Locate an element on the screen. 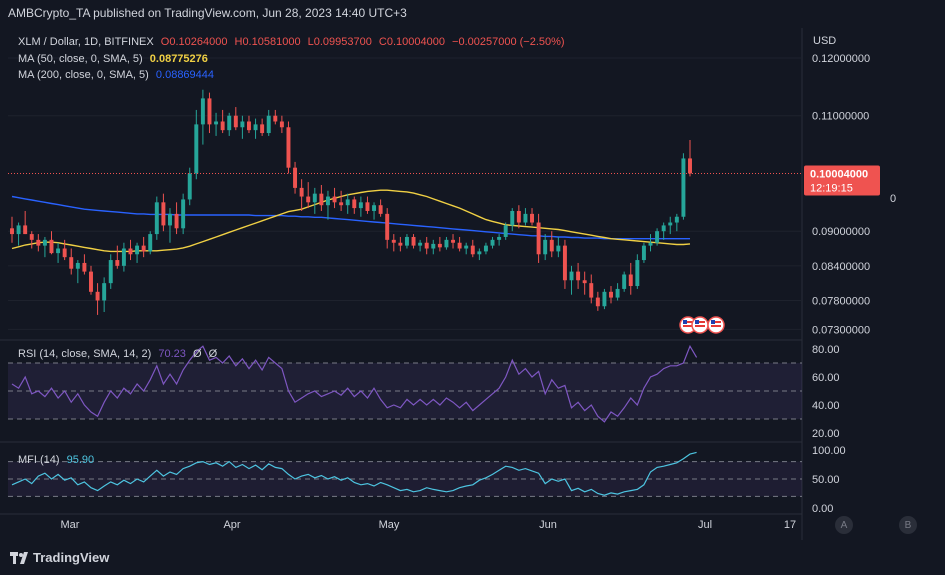 The height and width of the screenshot is (575, 945). tradingview-footer: TradingView is located at coordinates (59, 557).